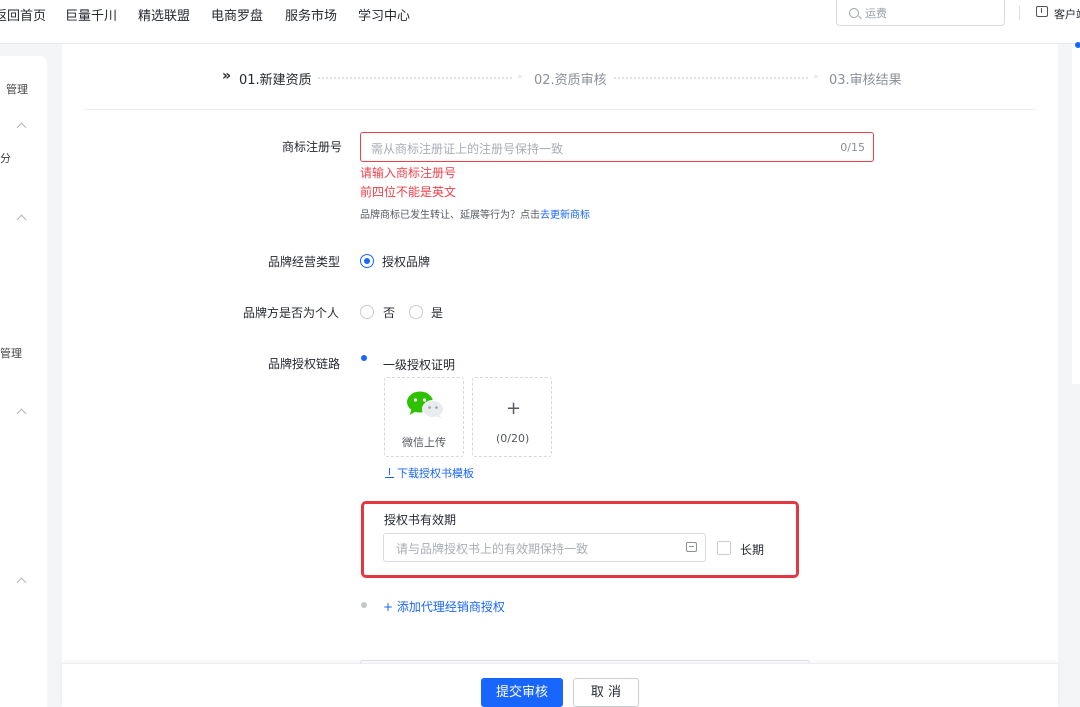  What do you see at coordinates (1077, 45) in the screenshot?
I see `notification-dot` at bounding box center [1077, 45].